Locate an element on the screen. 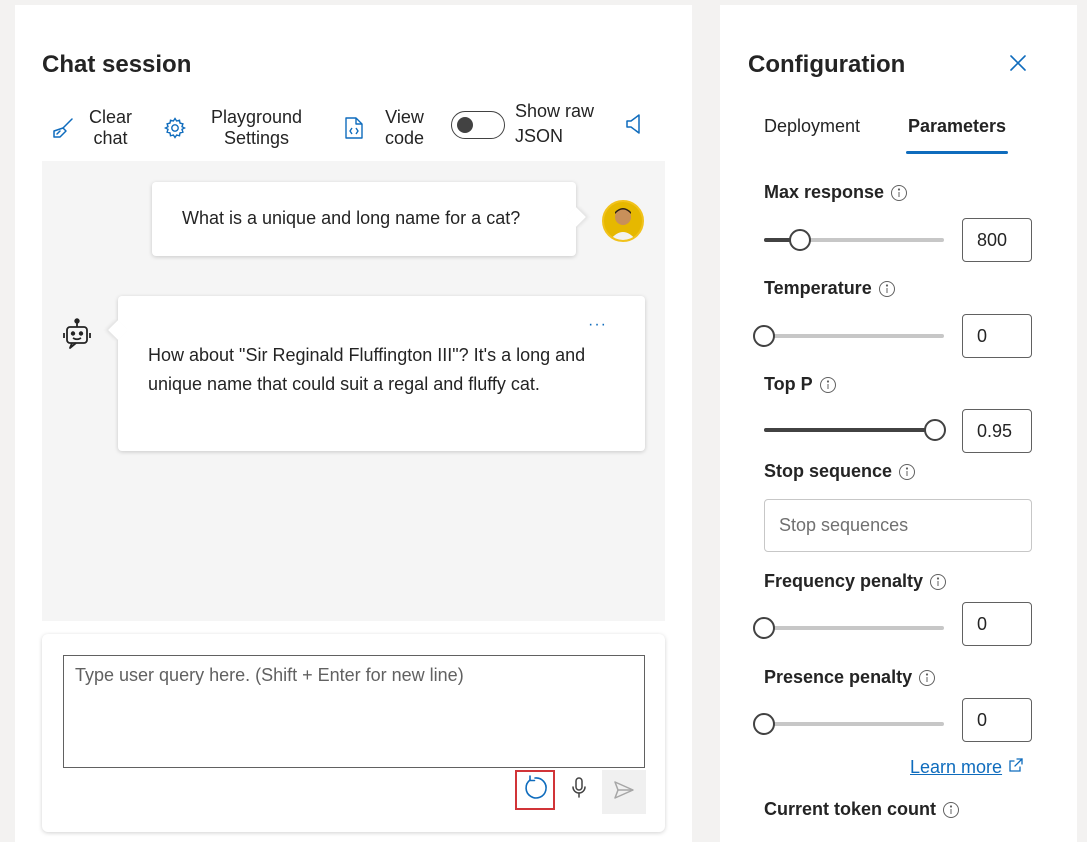 Image resolution: width=1087 pixels, height=842 pixels. playground-settings-label-line2: Settings is located at coordinates (257, 138).